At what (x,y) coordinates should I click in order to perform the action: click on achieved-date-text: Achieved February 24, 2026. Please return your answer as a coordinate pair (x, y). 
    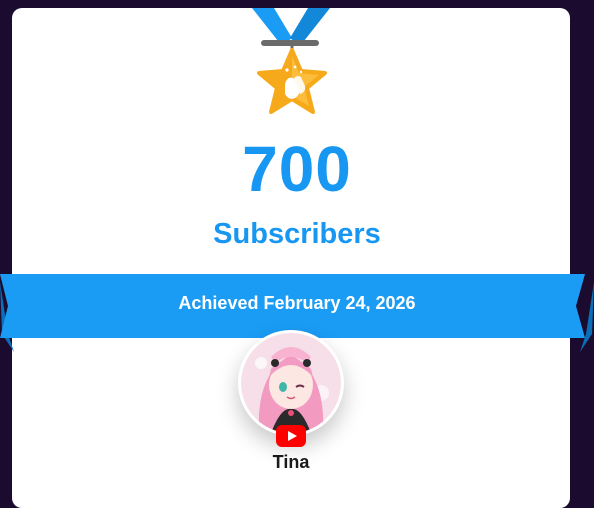
    Looking at the image, I should click on (297, 303).